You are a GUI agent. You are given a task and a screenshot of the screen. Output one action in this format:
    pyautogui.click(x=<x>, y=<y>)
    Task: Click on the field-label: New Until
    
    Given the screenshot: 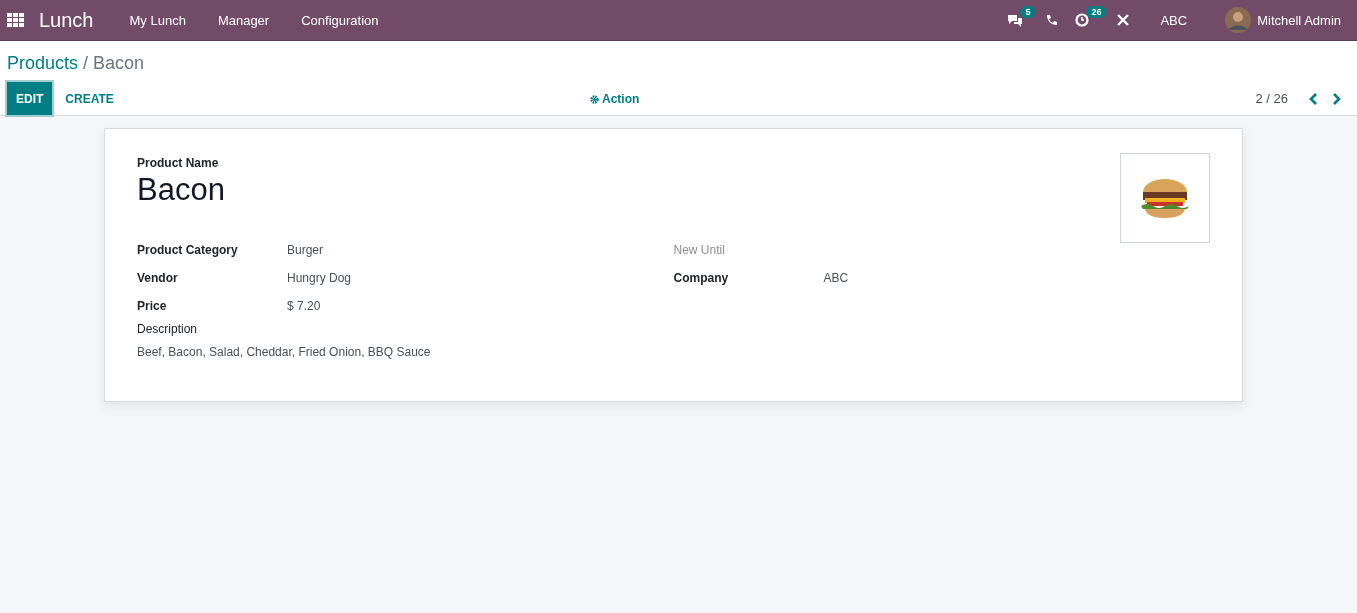 What is the action you would take?
    pyautogui.click(x=699, y=250)
    